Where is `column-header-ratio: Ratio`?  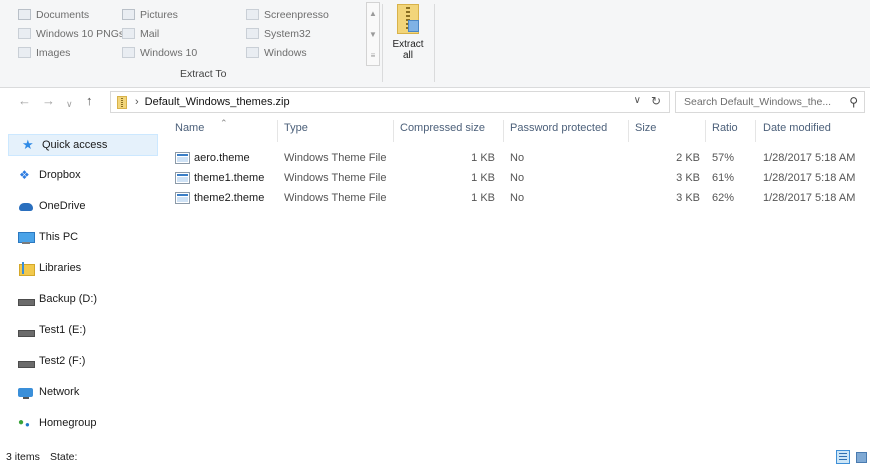 column-header-ratio: Ratio is located at coordinates (725, 132).